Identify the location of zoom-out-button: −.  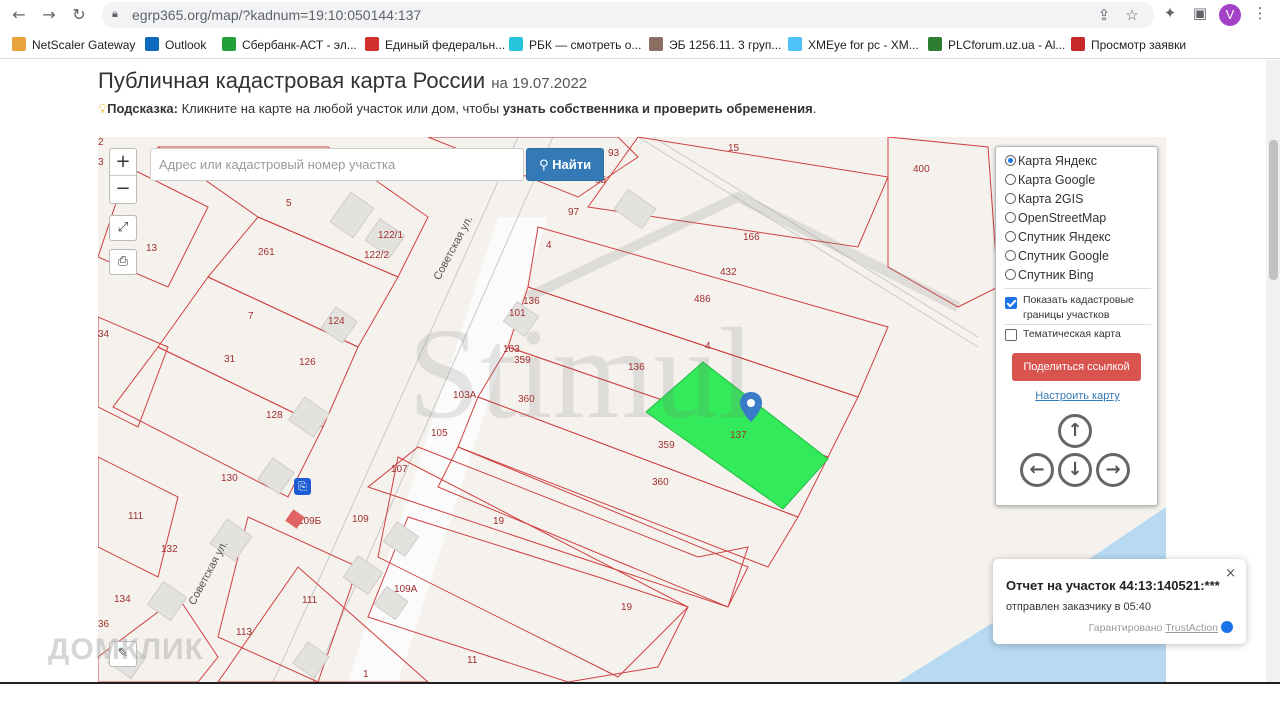
(123, 189).